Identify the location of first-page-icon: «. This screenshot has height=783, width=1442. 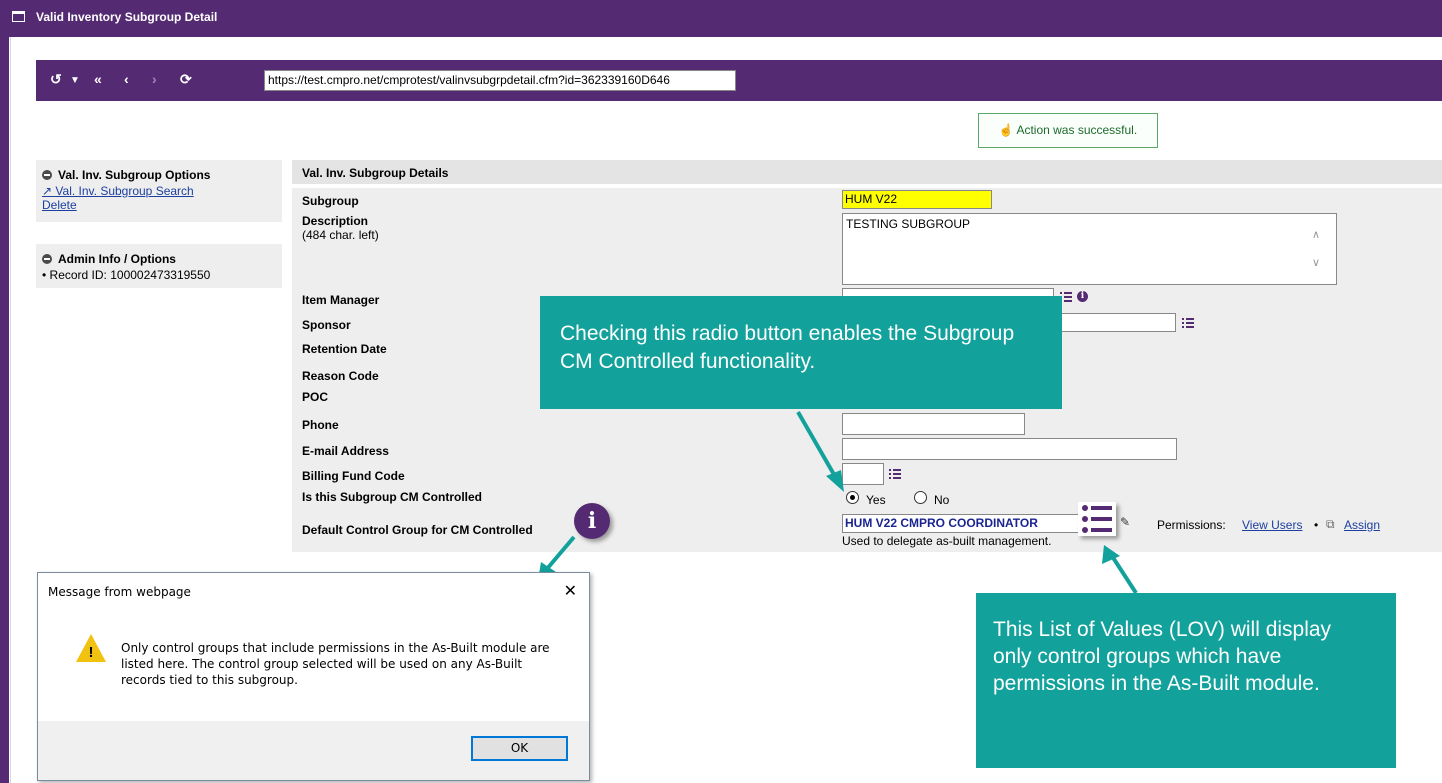
(98, 79).